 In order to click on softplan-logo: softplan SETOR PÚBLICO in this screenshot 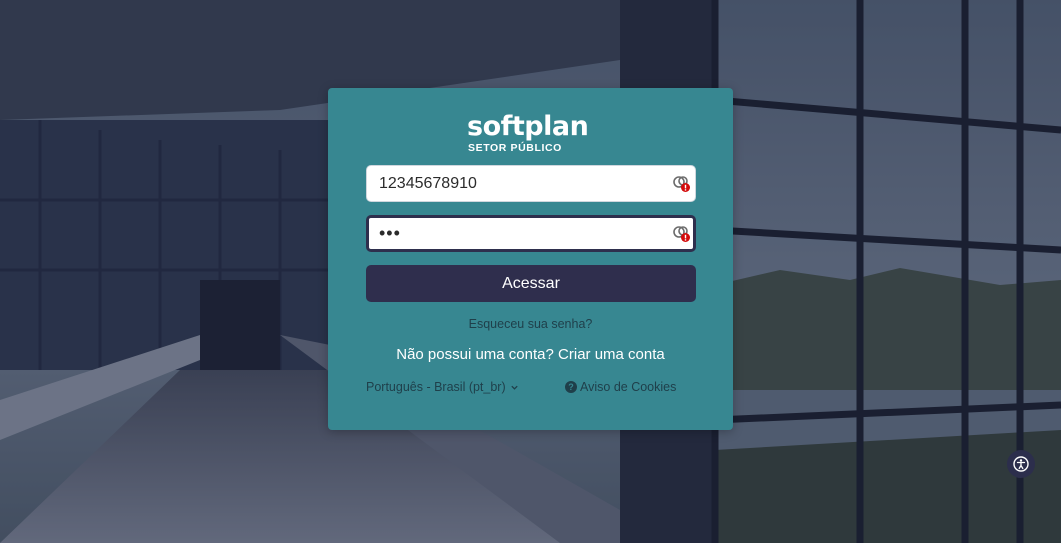, I will do `click(528, 133)`.